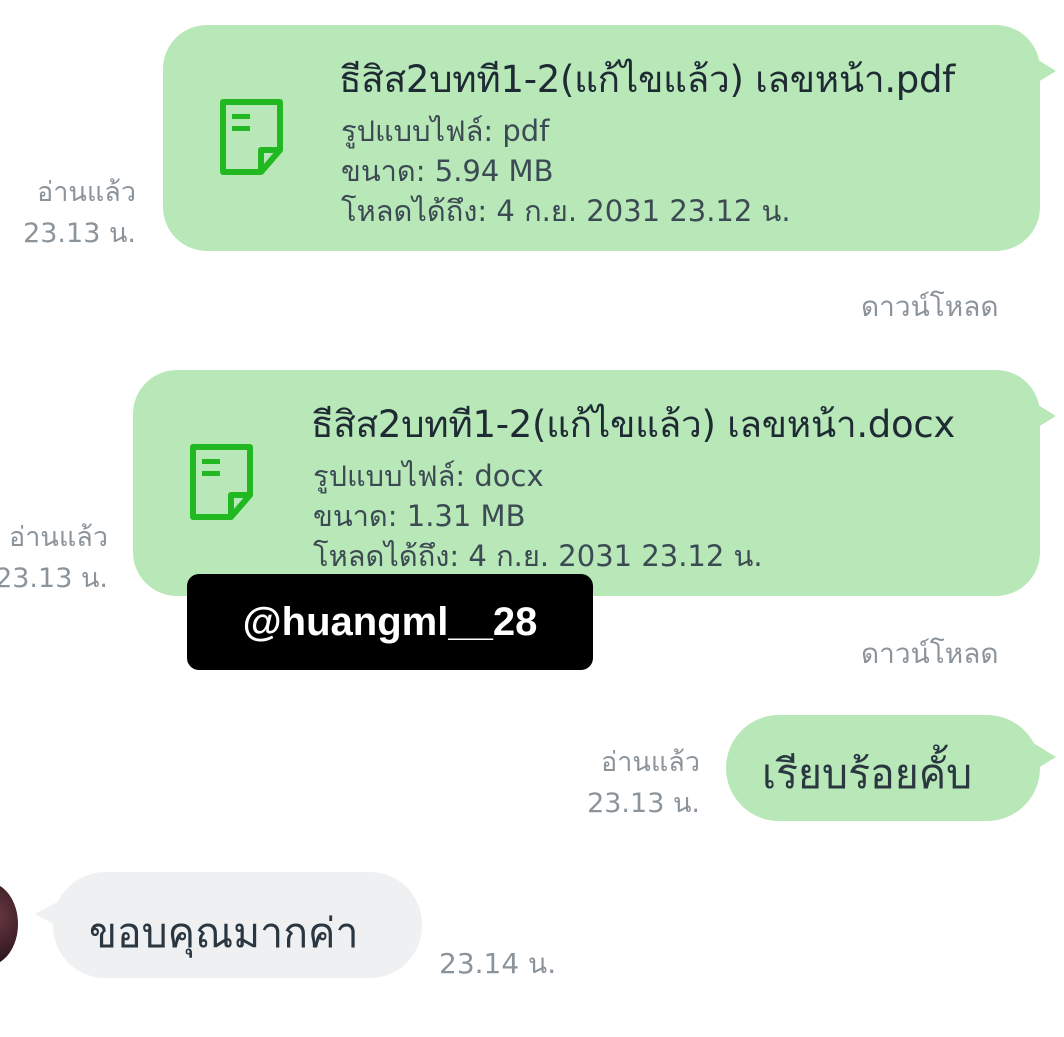 Image resolution: width=1064 pixels, height=1037 pixels. What do you see at coordinates (9, 924) in the screenshot?
I see `avatar` at bounding box center [9, 924].